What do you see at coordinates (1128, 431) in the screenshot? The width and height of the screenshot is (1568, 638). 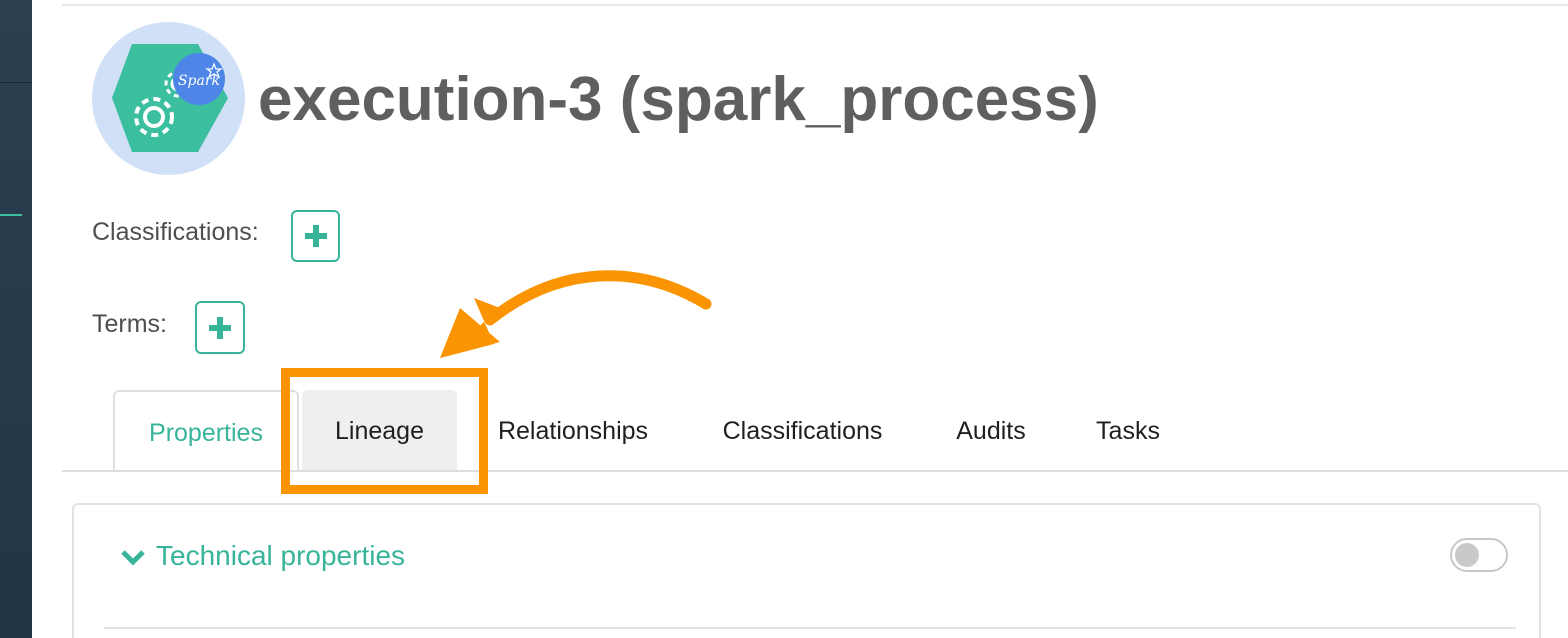 I see `tab-tasks: Tasks` at bounding box center [1128, 431].